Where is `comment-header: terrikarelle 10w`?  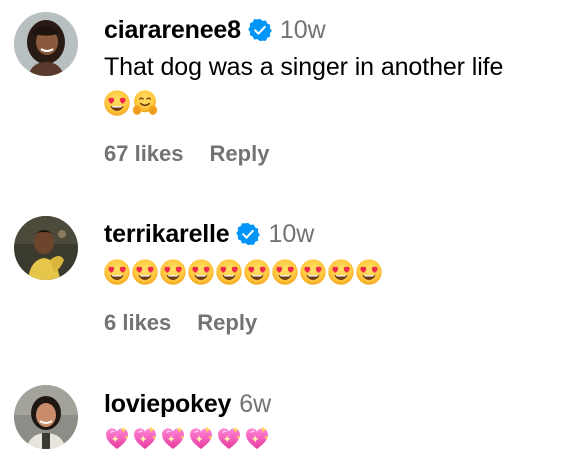
comment-header: terrikarelle 10w is located at coordinates (209, 234).